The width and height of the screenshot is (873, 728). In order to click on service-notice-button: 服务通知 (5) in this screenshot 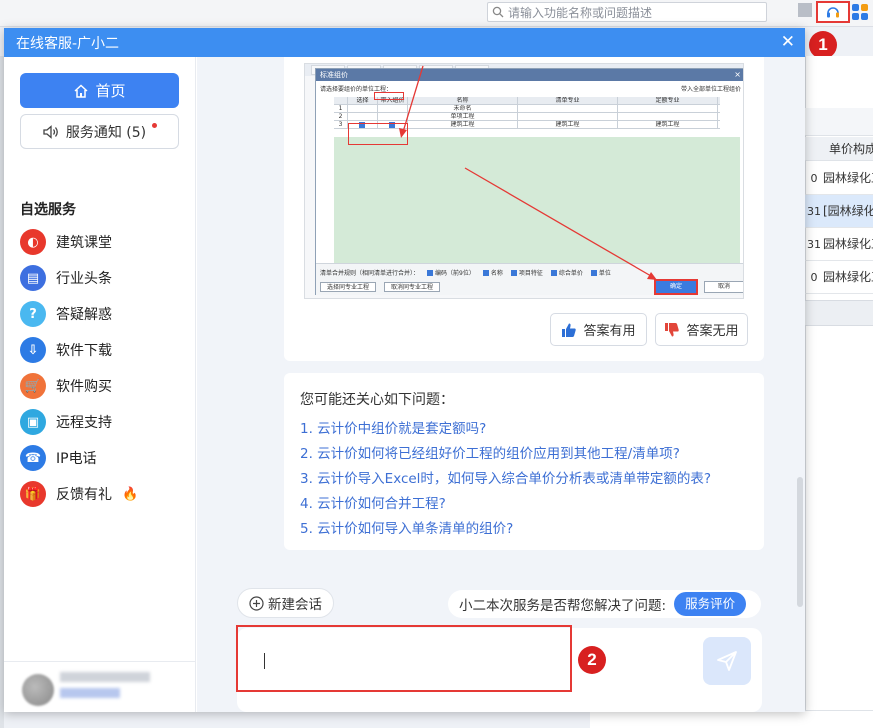, I will do `click(99, 131)`.